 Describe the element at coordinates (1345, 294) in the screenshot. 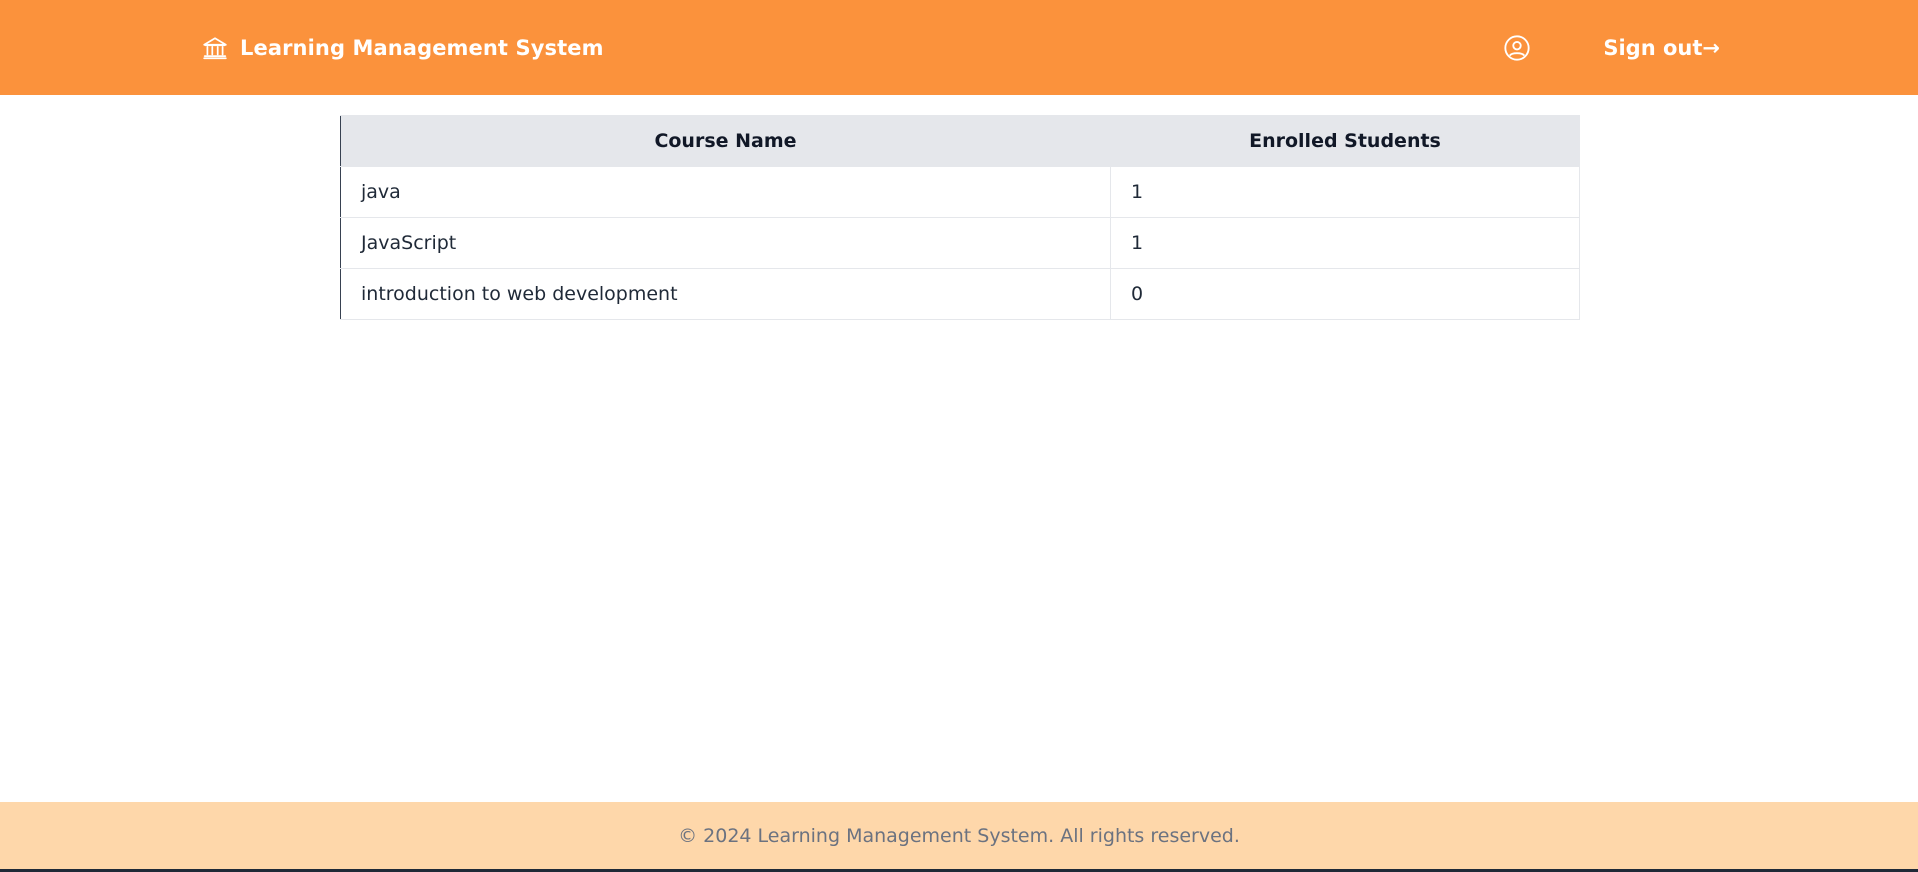

I see `enrolled-count-cell: 0` at that location.